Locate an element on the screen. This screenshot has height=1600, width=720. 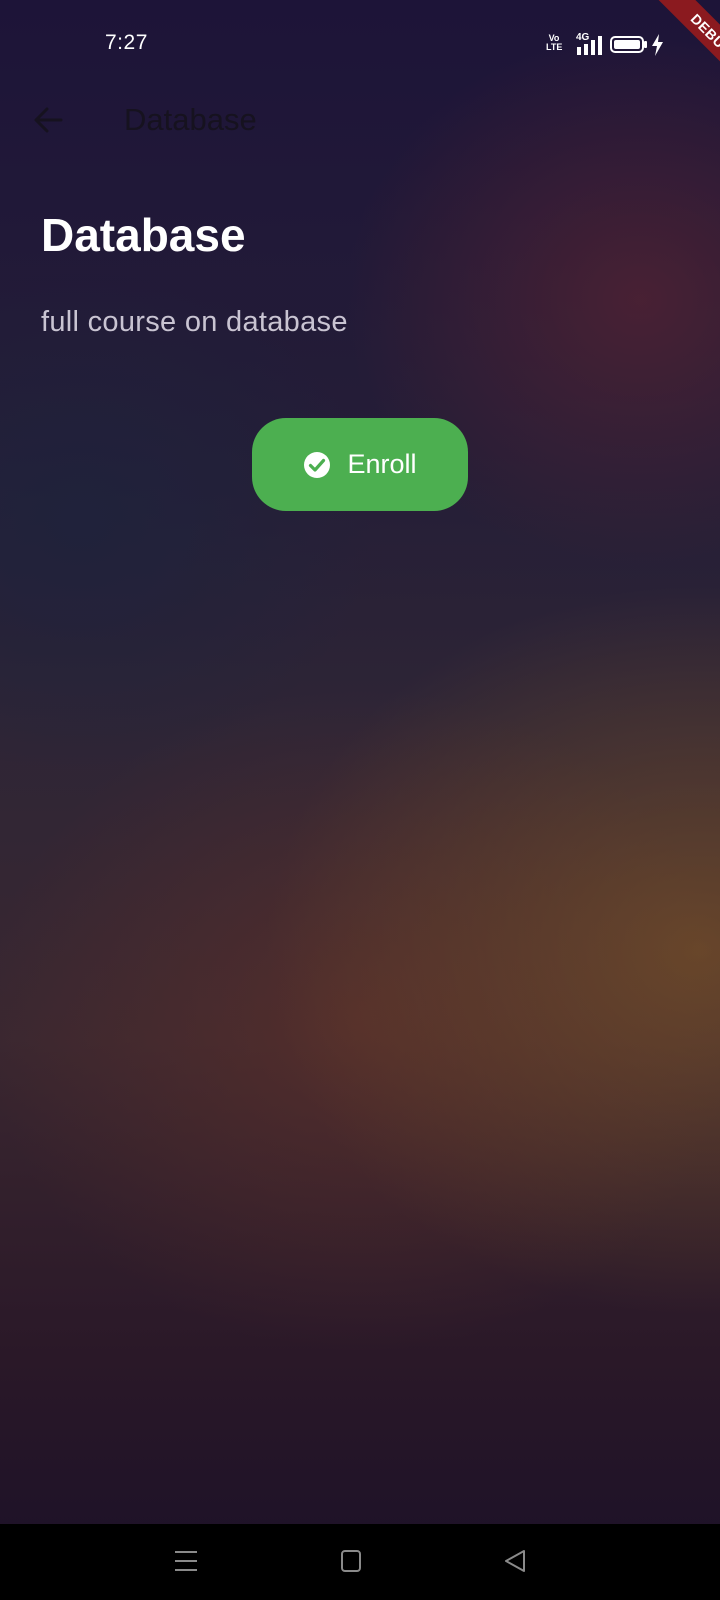
enroll-label: Enroll is located at coordinates (382, 464).